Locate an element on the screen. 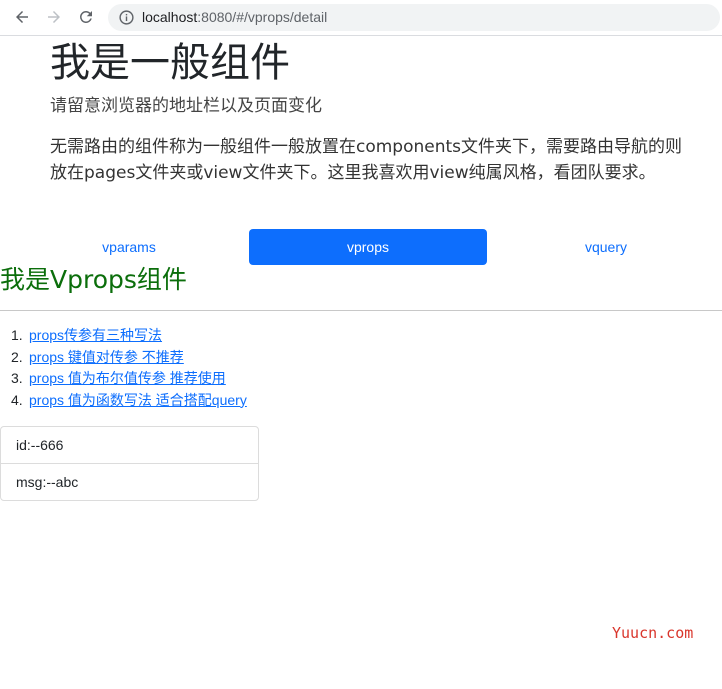  detail-msg: msg:--abc is located at coordinates (129, 481).